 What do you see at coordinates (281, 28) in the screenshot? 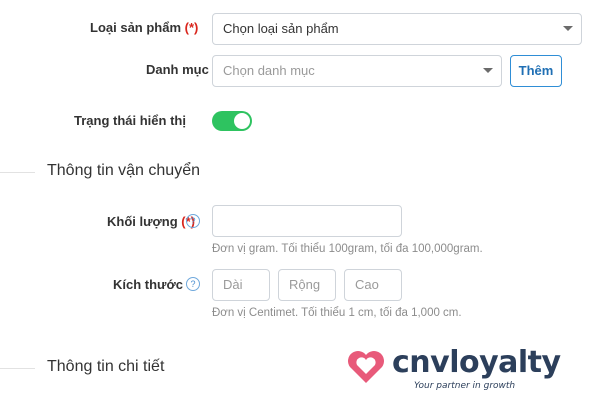
I see `product-type-value: Chọn loại sản phẩm` at bounding box center [281, 28].